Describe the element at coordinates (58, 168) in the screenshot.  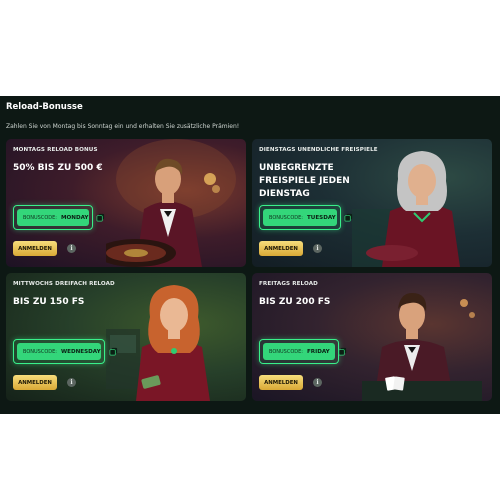
I see `card-headline: 50% BIS ZU 500 €` at that location.